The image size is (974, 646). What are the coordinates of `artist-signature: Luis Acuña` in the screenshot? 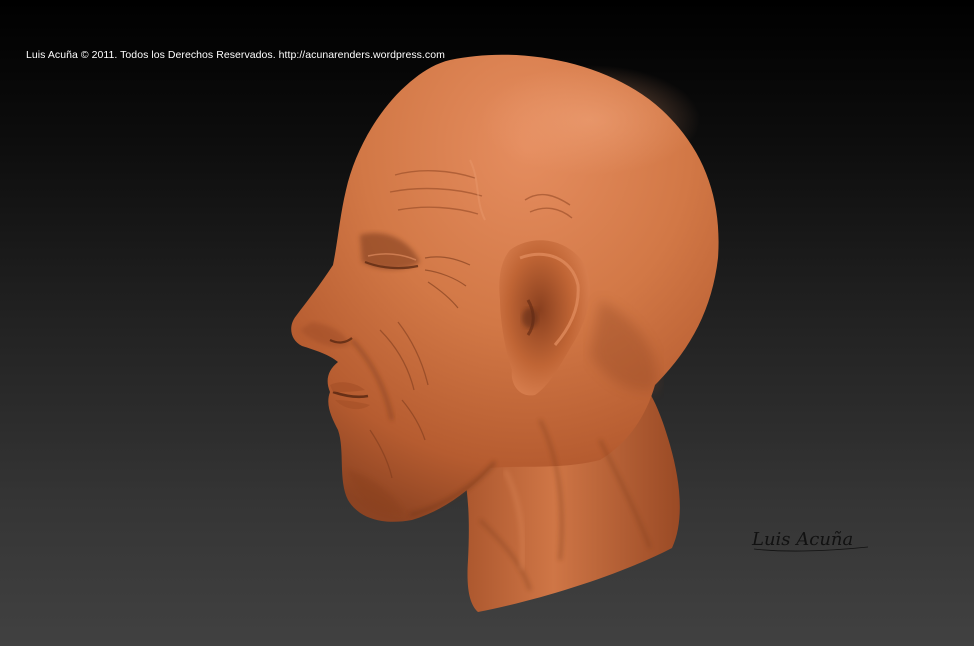 It's located at (810, 540).